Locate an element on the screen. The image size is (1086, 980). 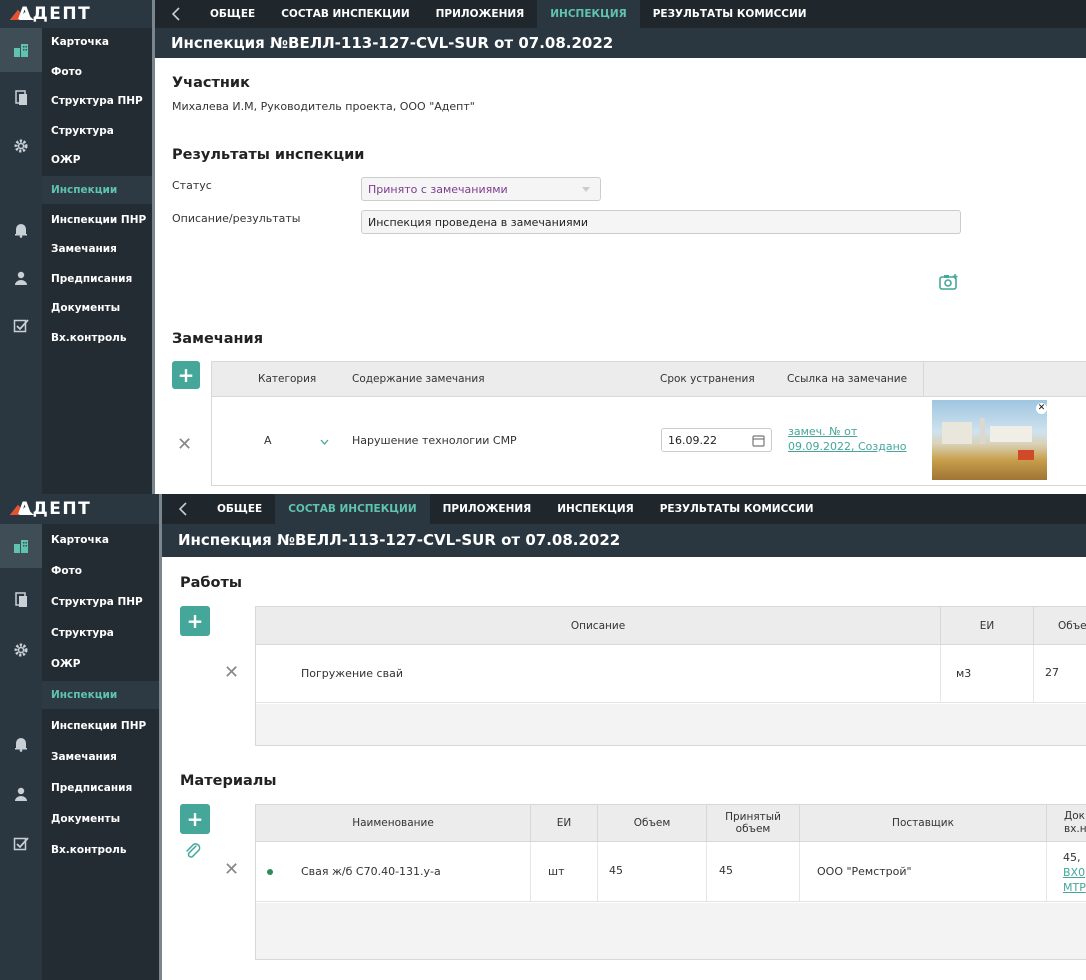
participant-heading: Участник is located at coordinates (211, 83).